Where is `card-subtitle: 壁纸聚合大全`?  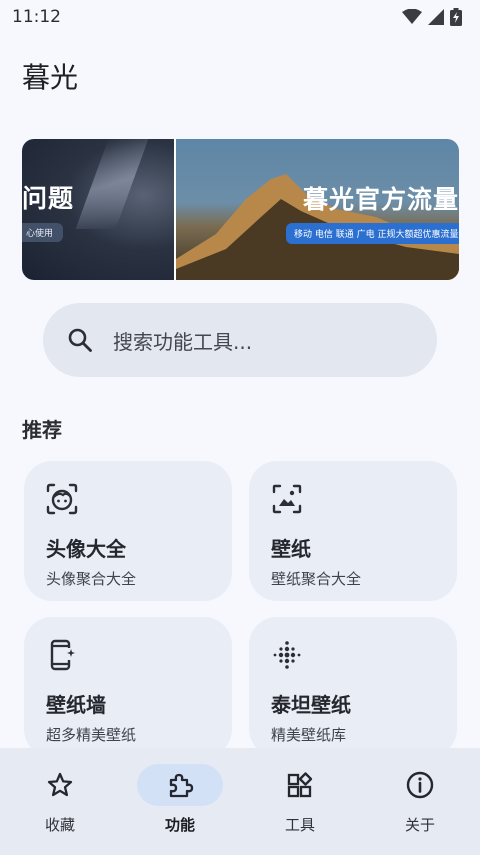
card-subtitle: 壁纸聚合大全 is located at coordinates (316, 579).